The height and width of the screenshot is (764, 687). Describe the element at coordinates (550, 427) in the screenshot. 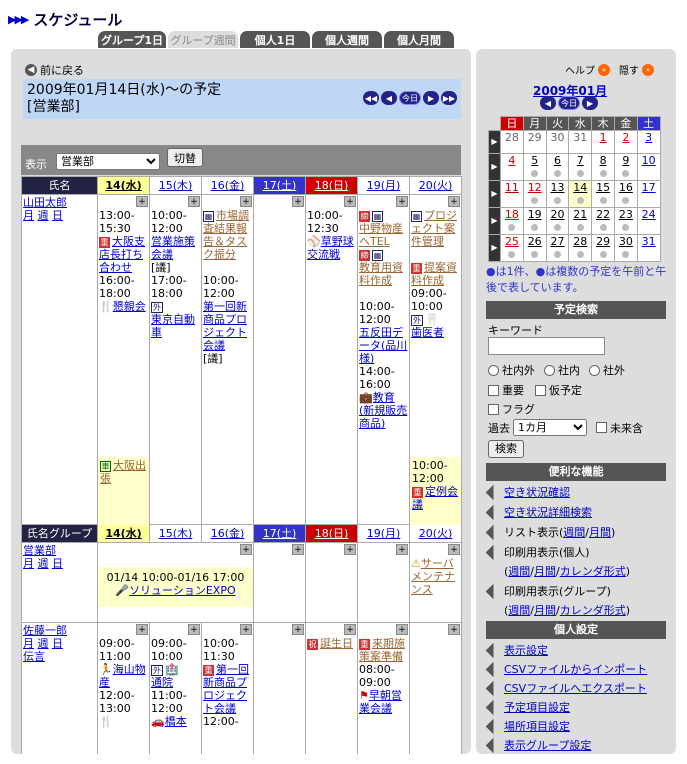

I see `period-select: 1カ月` at that location.